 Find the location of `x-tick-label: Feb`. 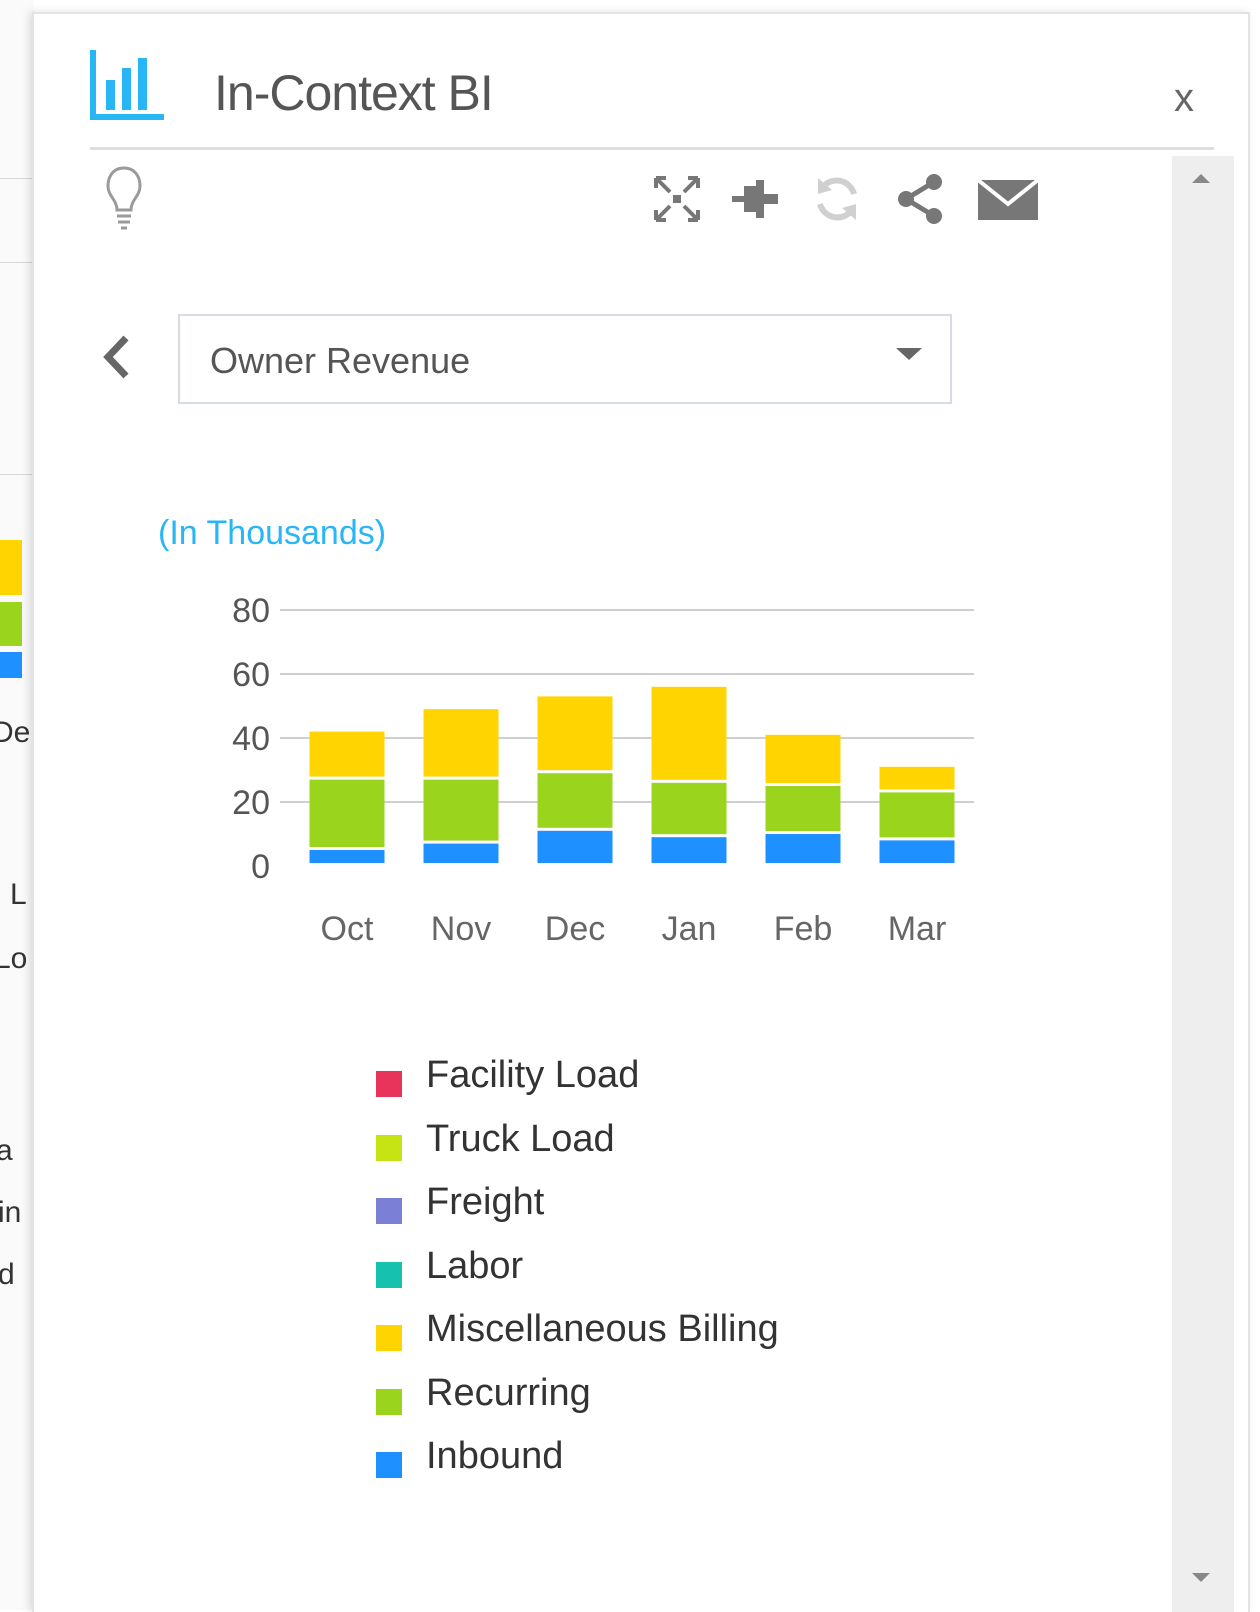

x-tick-label: Feb is located at coordinates (803, 927).